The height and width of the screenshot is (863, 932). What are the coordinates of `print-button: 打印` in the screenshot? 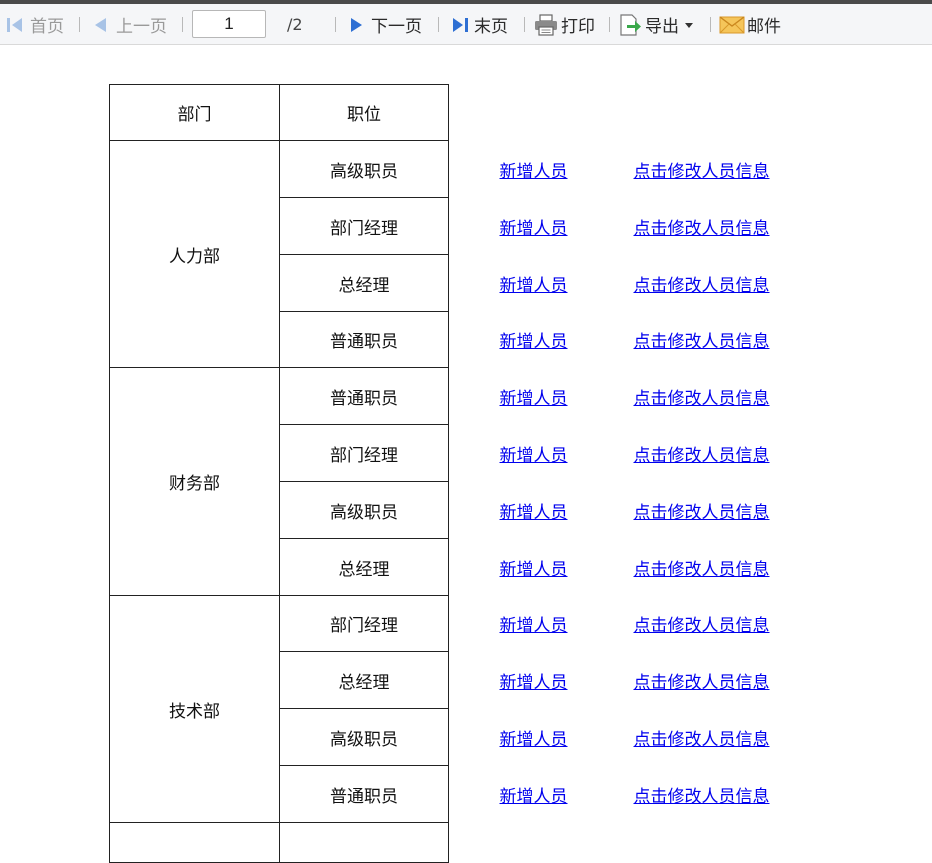 It's located at (564, 24).